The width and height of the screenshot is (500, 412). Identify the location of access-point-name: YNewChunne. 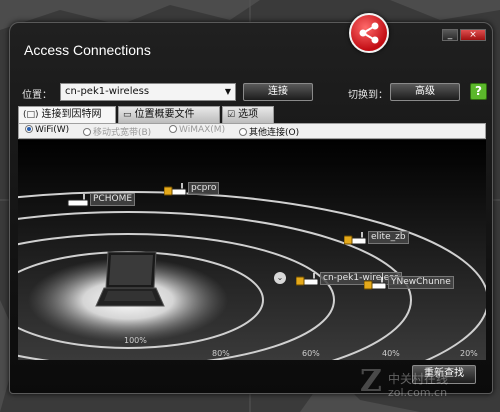
(421, 282).